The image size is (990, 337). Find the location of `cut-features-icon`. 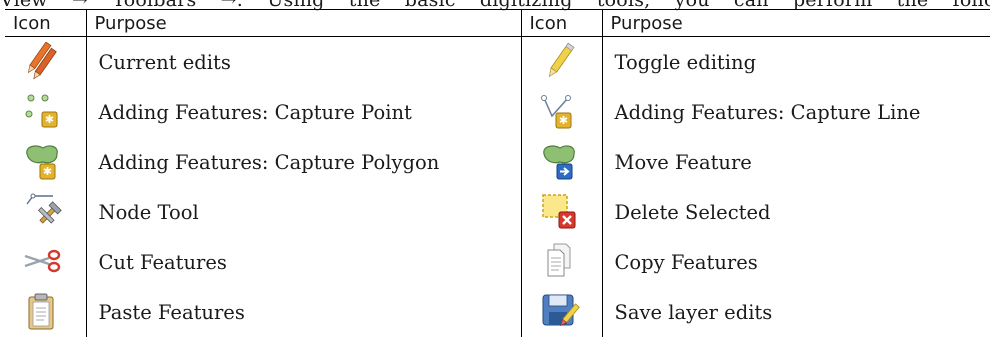

cut-features-icon is located at coordinates (43, 262).